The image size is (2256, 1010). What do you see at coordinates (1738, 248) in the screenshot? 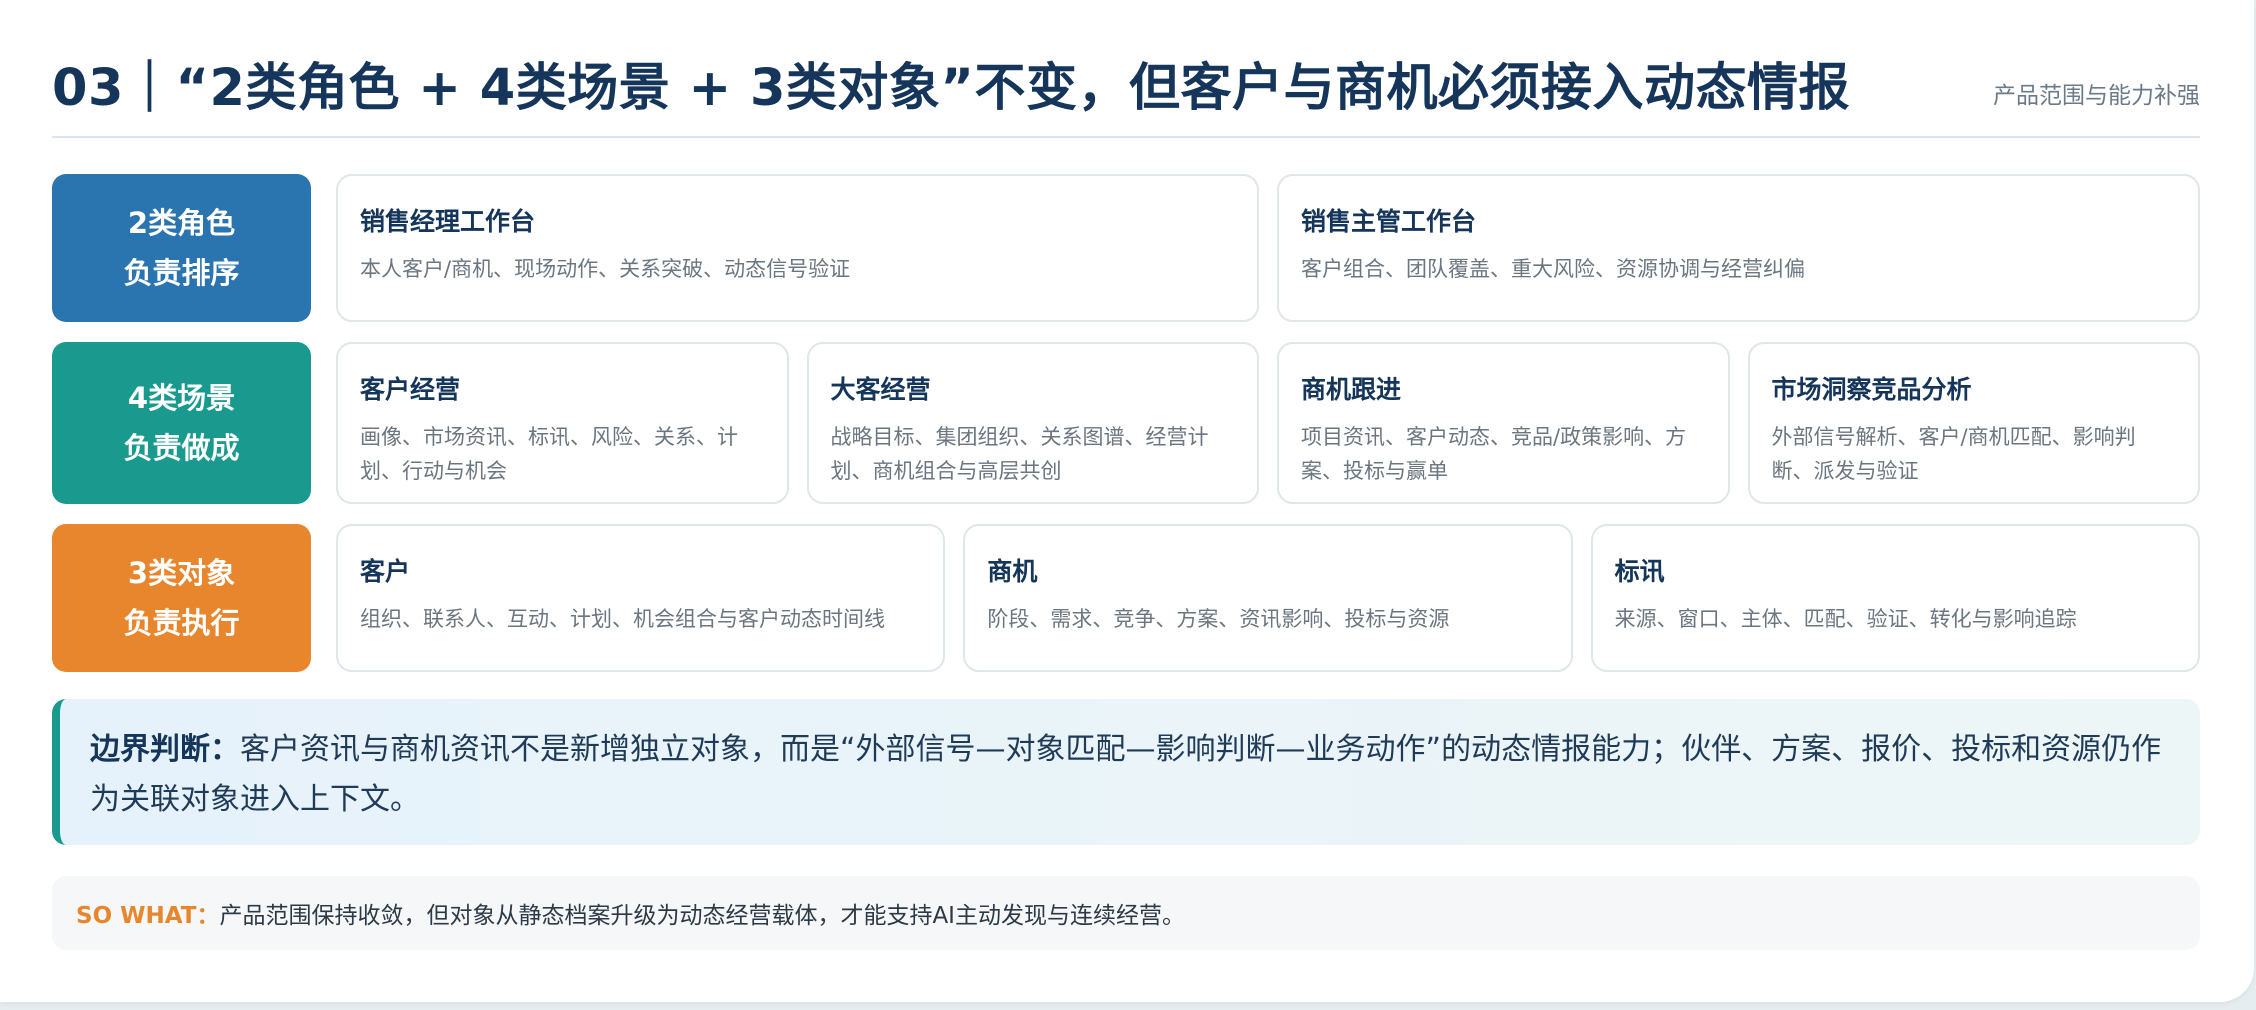
I see `role-card-sales-supervisor: 销售主管工作台 客户组合、团队覆盖、重大风险、资源协调与经营纠偏` at bounding box center [1738, 248].